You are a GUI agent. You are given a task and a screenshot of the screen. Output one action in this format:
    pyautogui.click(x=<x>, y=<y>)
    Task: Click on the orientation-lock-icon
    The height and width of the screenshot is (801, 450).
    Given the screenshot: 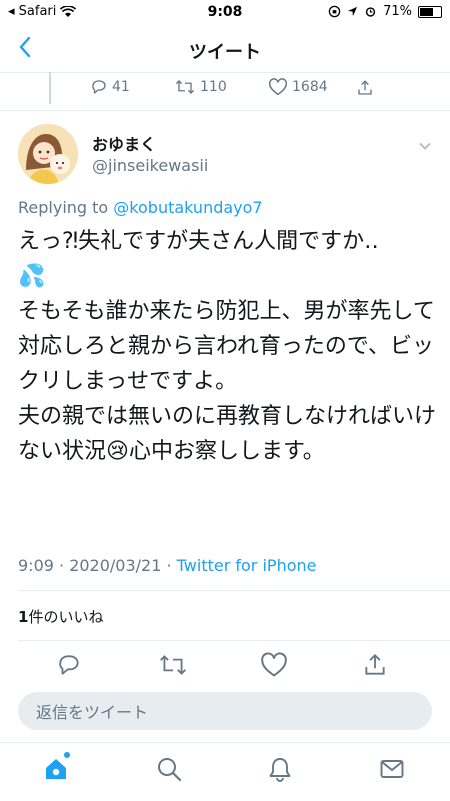 What is the action you would take?
    pyautogui.click(x=334, y=11)
    